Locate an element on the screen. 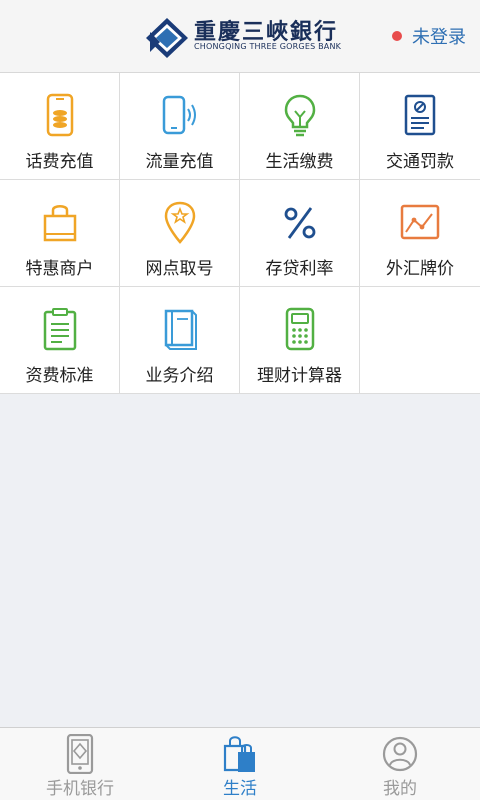 This screenshot has height=800, width=480. clipboard-icon is located at coordinates (60, 329).